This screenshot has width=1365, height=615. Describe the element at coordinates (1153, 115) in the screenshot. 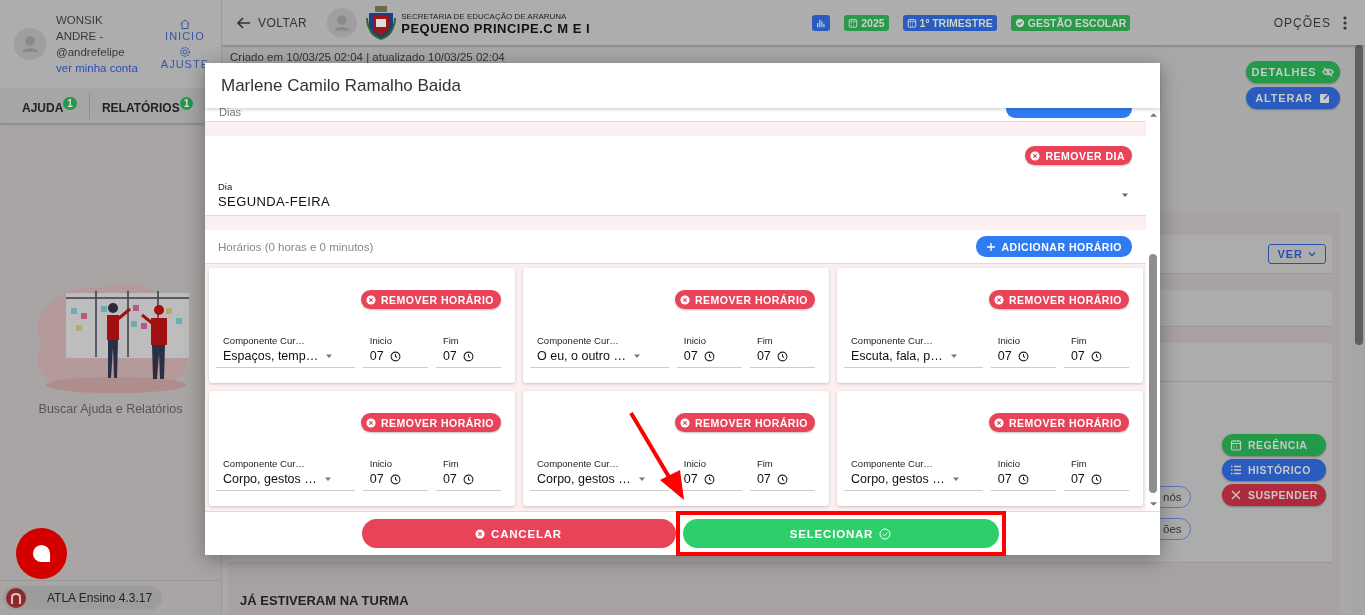

I see `scroll-up-arrow-icon` at that location.